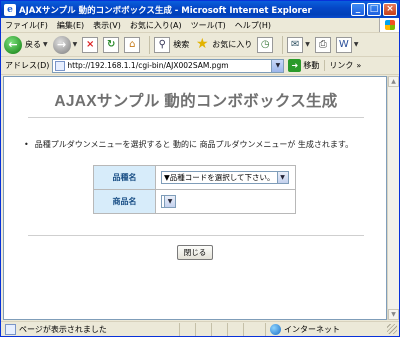 The height and width of the screenshot is (337, 400). I want to click on scroll-up-icon: ▲, so click(393, 81).